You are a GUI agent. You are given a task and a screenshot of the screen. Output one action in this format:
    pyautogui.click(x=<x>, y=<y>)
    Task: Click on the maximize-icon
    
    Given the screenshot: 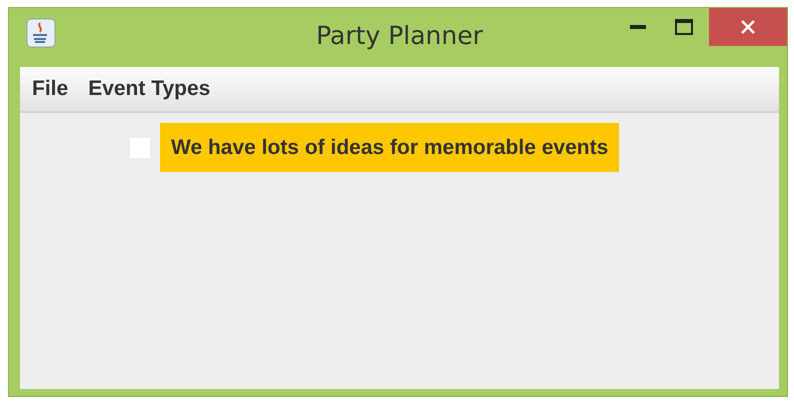 What is the action you would take?
    pyautogui.click(x=684, y=27)
    